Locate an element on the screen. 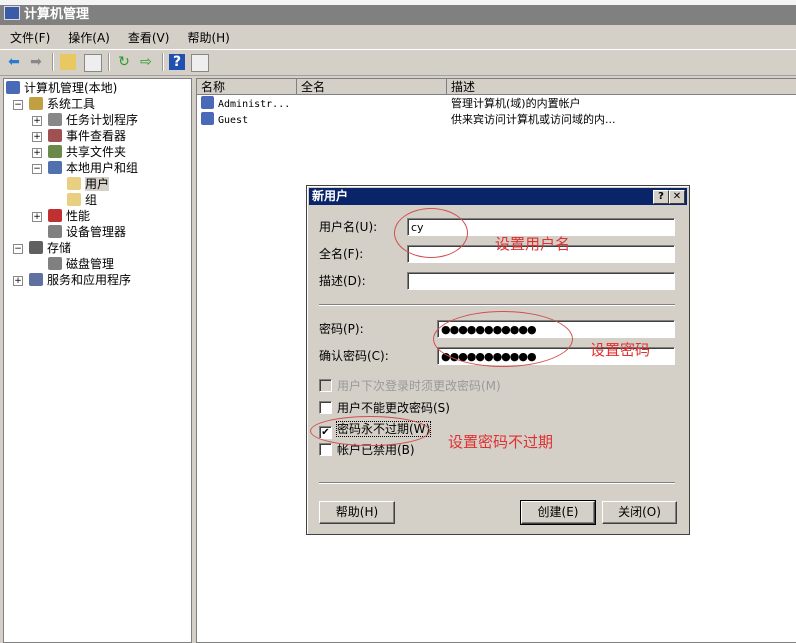 The image size is (796, 643). table-row: Administr... 管理计算机(域)的内置帐户 is located at coordinates (498, 104).